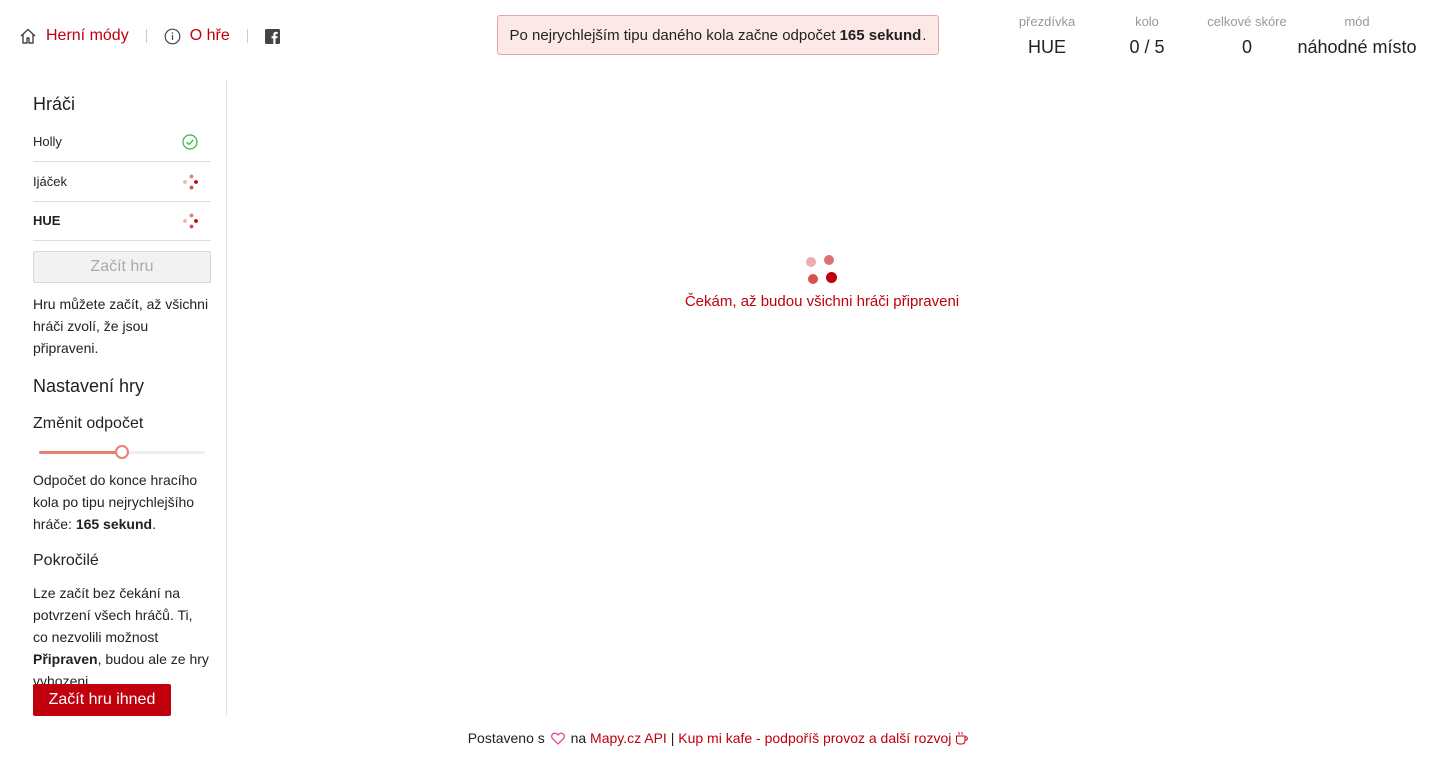 The width and height of the screenshot is (1437, 761). I want to click on banner-suffix: ., so click(924, 35).